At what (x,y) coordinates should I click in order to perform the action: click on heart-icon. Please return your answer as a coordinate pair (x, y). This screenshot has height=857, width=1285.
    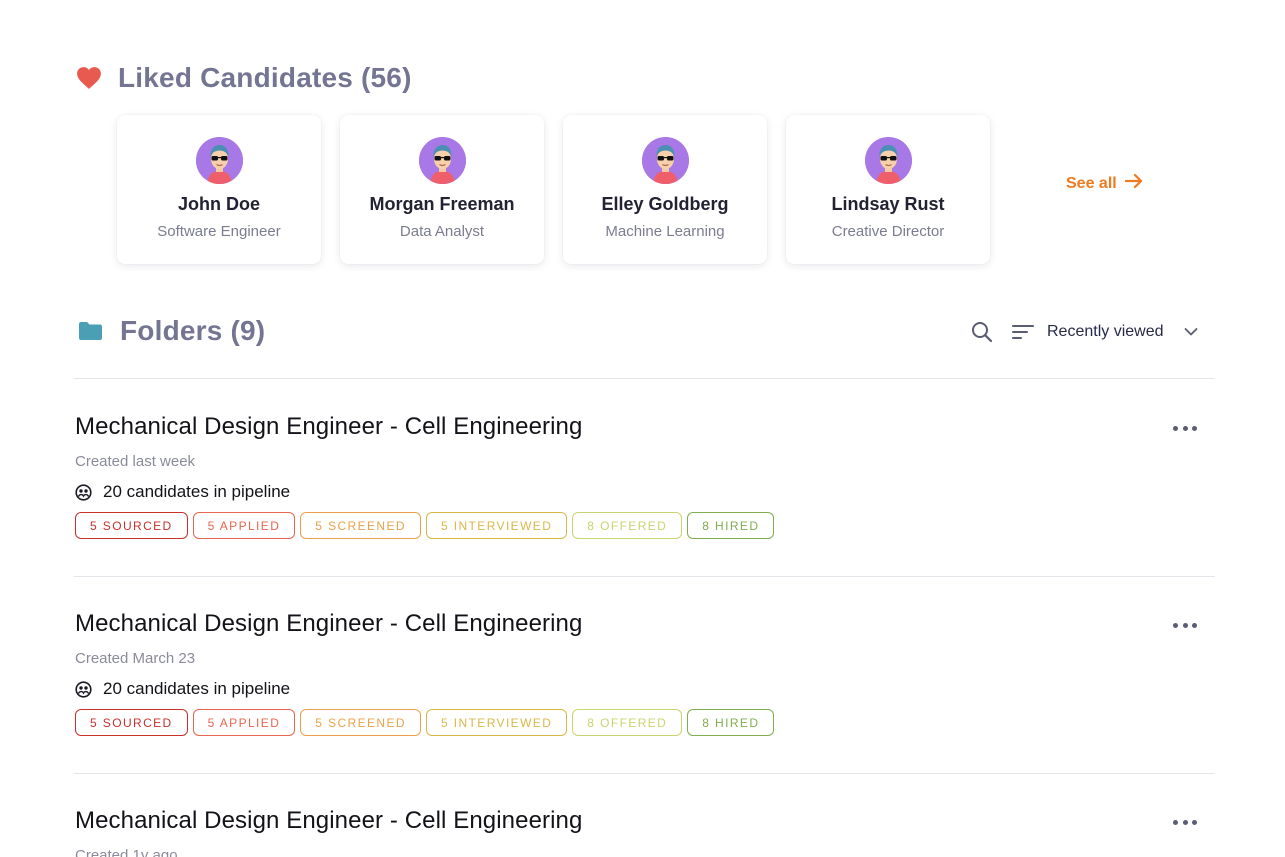
    Looking at the image, I should click on (89, 78).